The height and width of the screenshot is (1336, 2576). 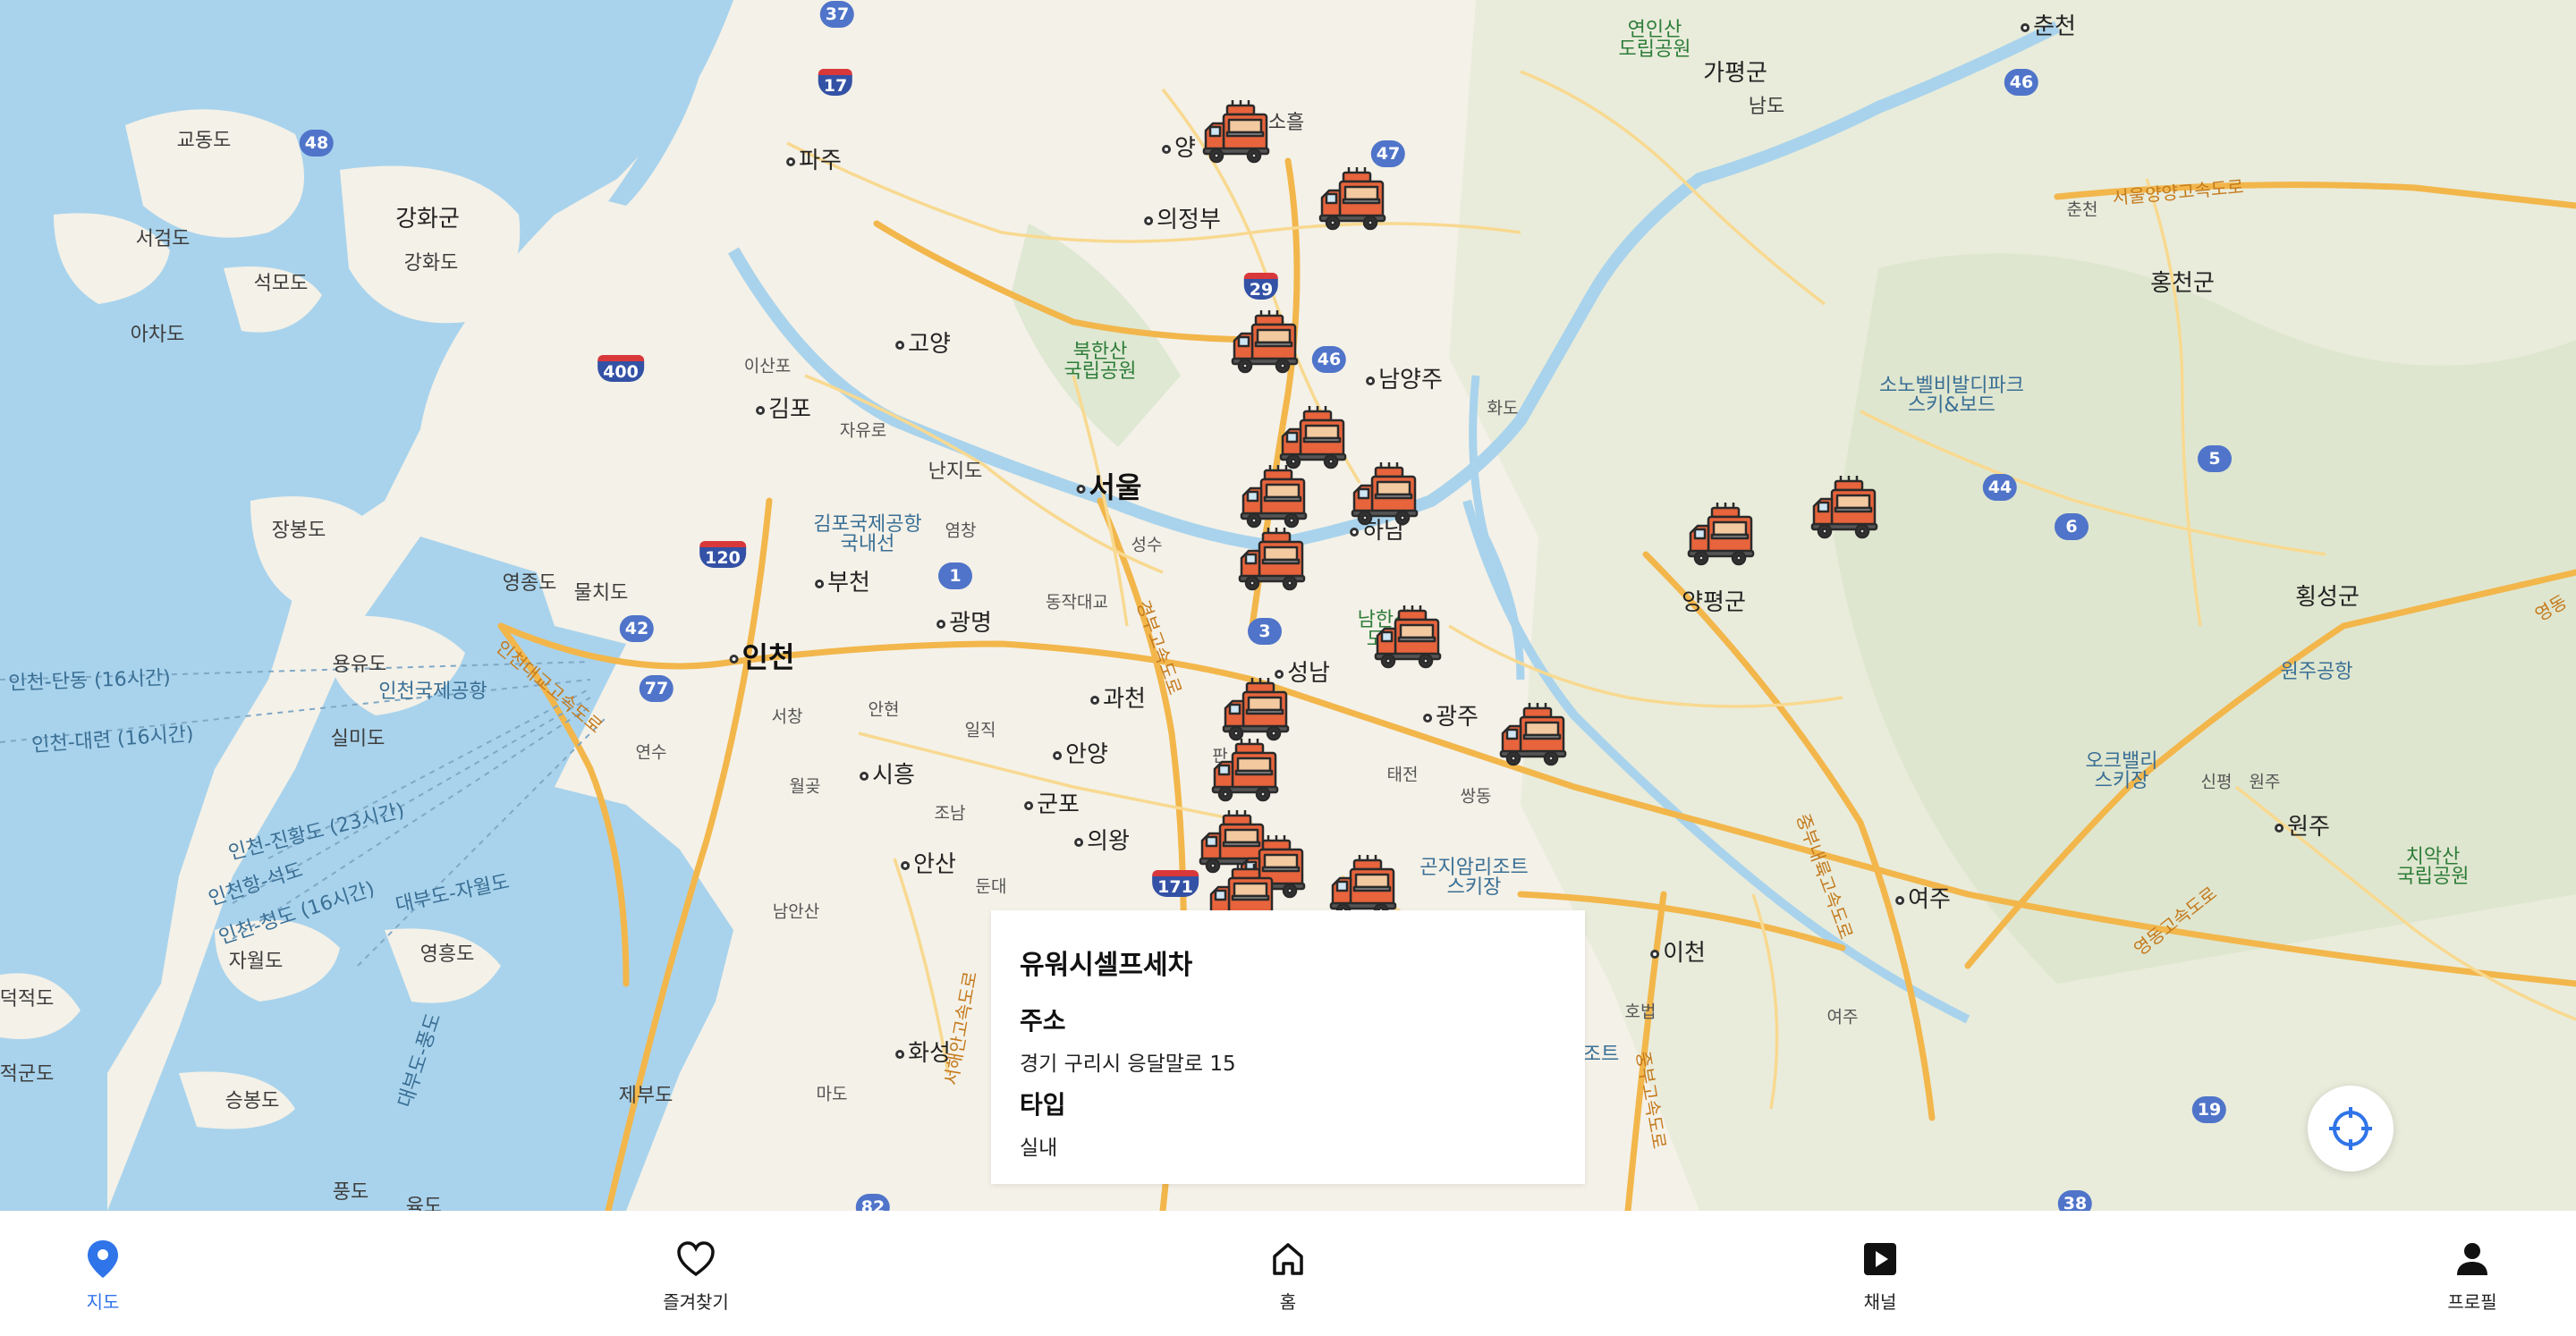 I want to click on junction-label: 태전, so click(x=1402, y=775).